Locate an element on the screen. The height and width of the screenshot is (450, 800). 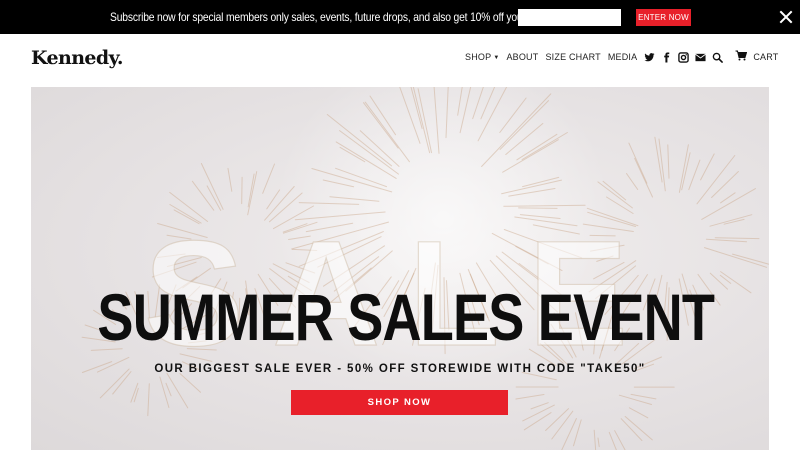
nav-shop: SHOP ▼ is located at coordinates (482, 57).